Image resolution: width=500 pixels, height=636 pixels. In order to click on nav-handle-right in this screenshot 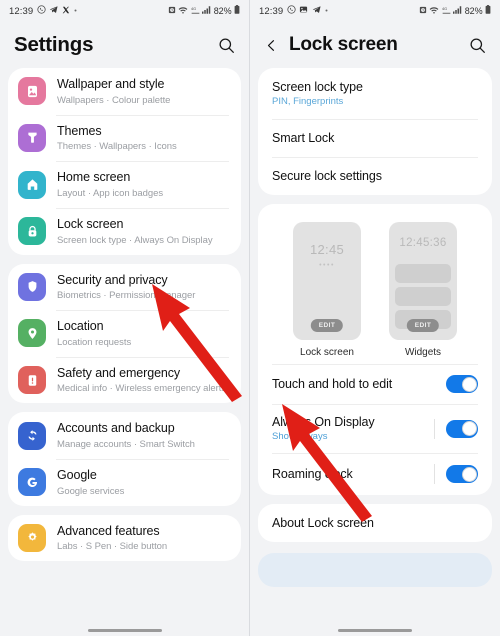, I will do `click(375, 630)`.